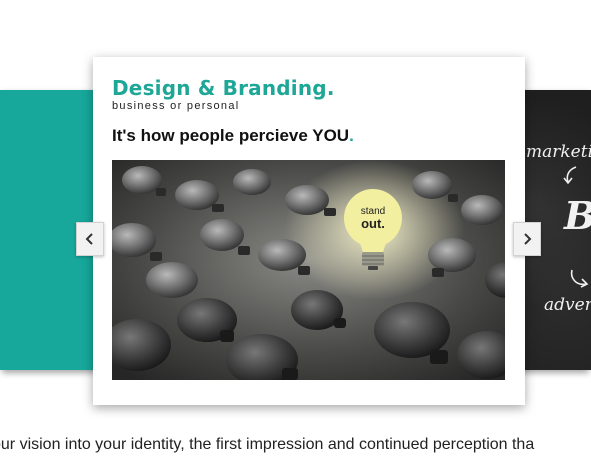 This screenshot has width=591, height=472. What do you see at coordinates (570, 175) in the screenshot?
I see `chalk-arrow-icon` at bounding box center [570, 175].